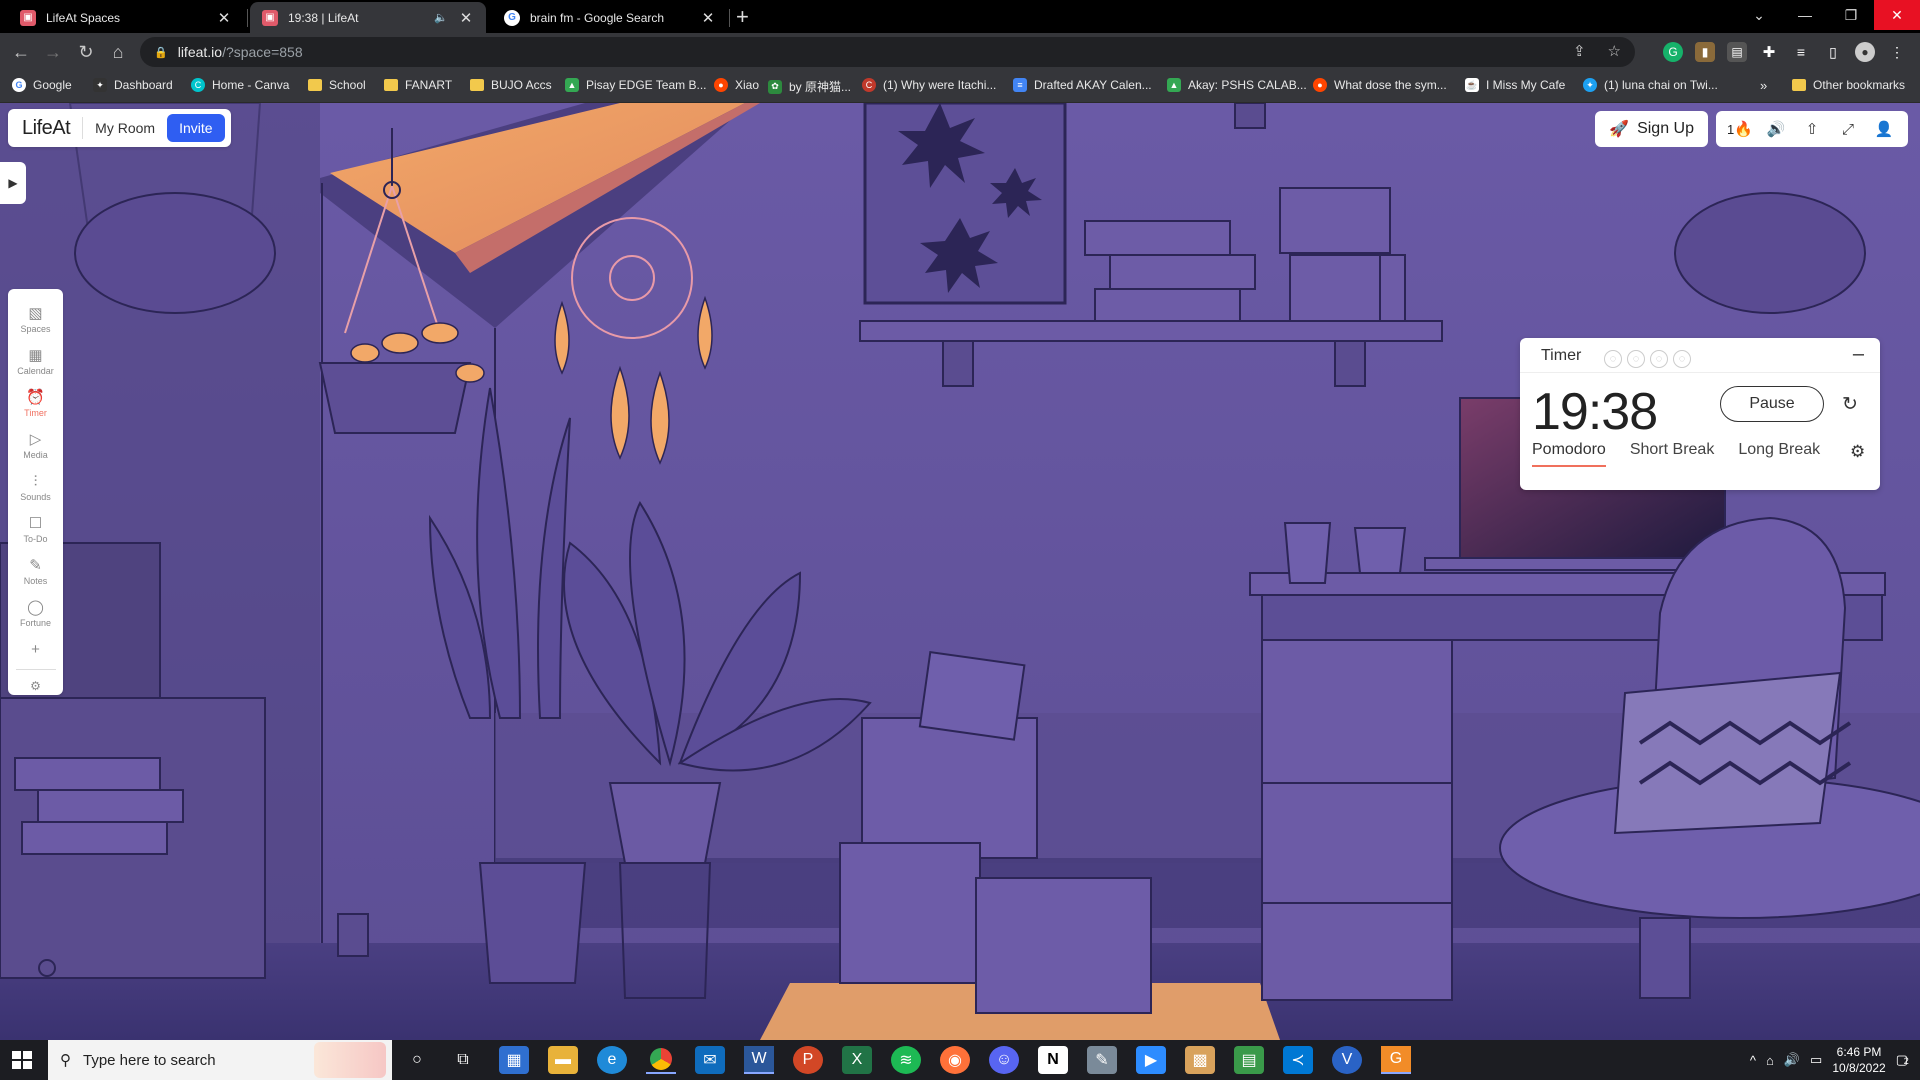 The height and width of the screenshot is (1080, 1920). Describe the element at coordinates (417, 1060) in the screenshot. I see `cortana-circle-icon: ○` at that location.